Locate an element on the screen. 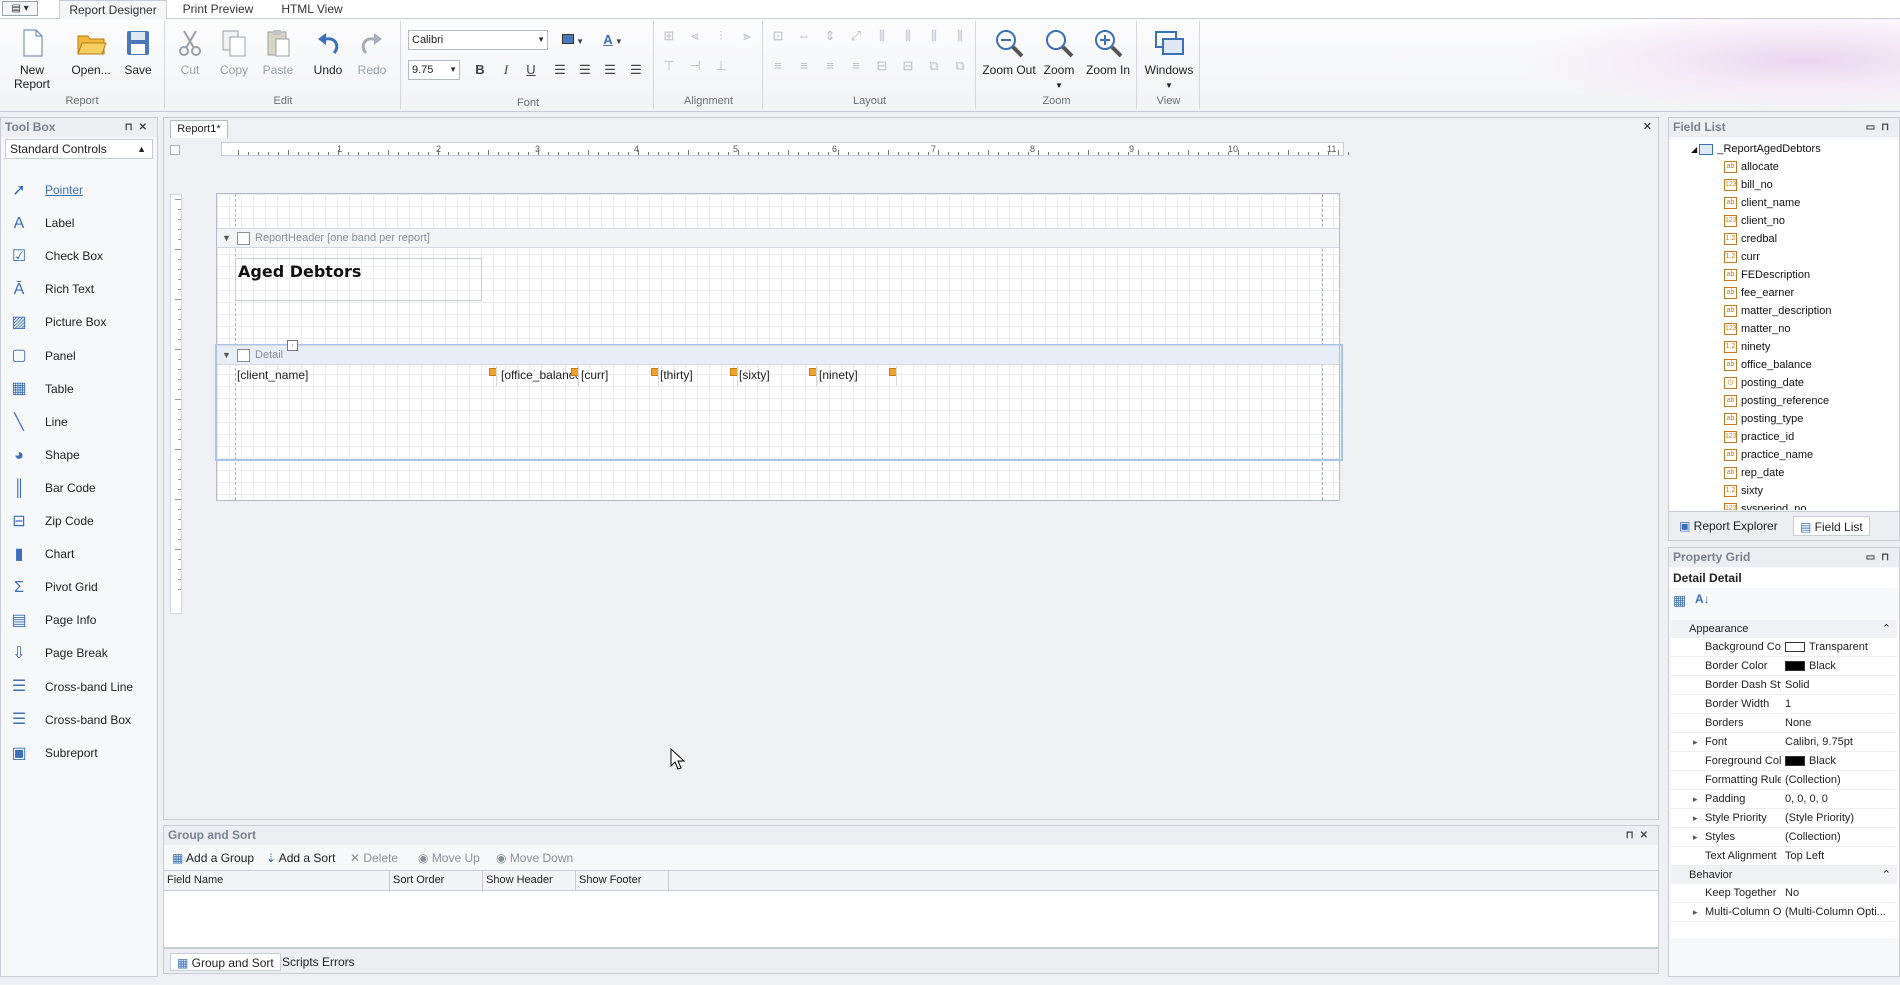 The height and width of the screenshot is (985, 1900). tab-report-explorer: ▣ Report Explorer is located at coordinates (1728, 526).